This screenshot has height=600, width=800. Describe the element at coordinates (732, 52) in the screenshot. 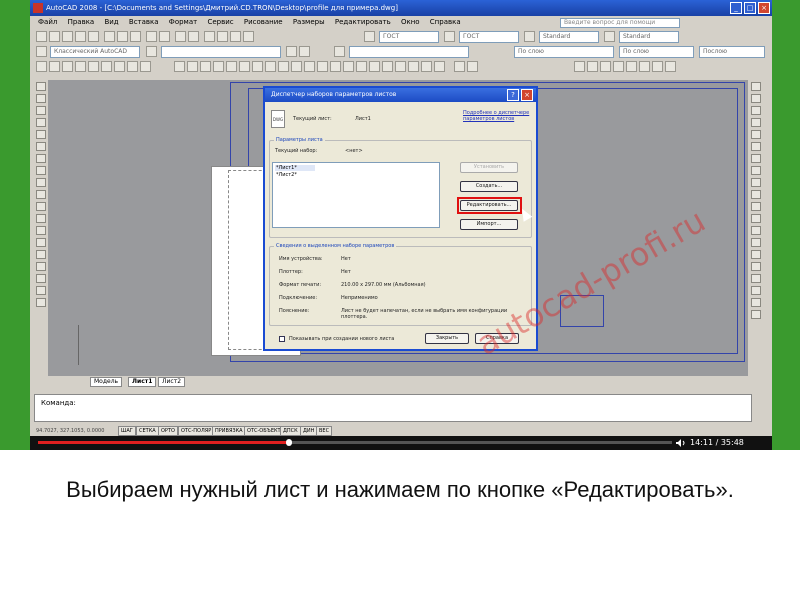

I see `plotstyle-select: Послою` at that location.